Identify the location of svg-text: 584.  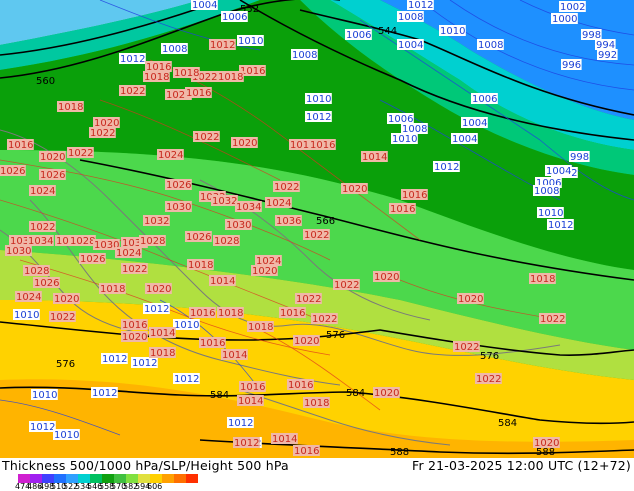
(355, 393).